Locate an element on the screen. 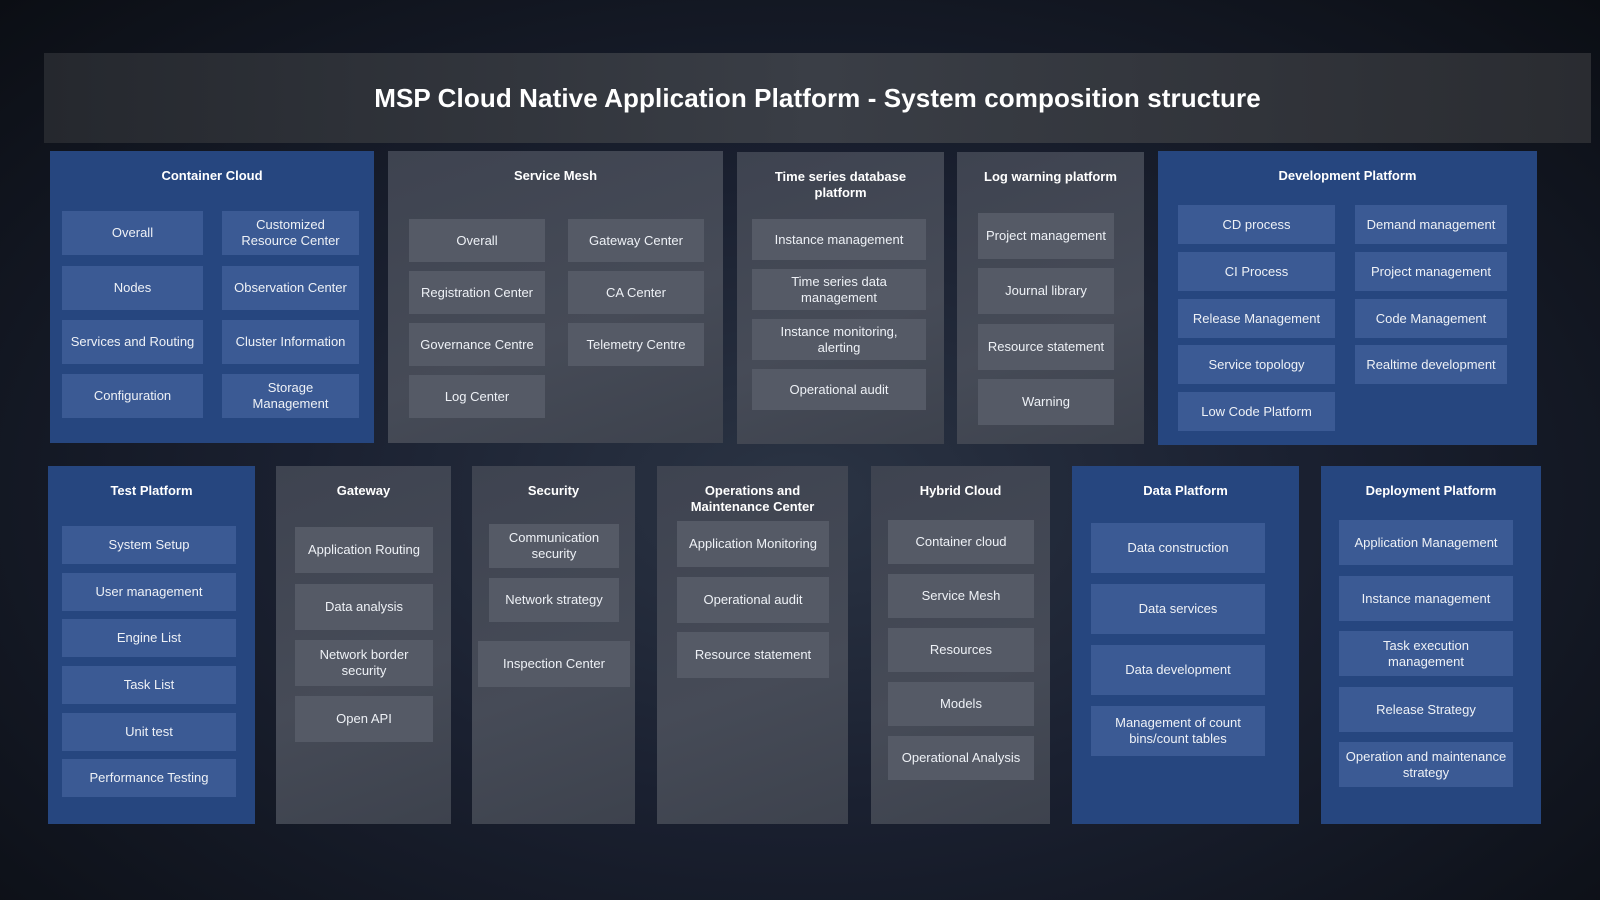 This screenshot has width=1600, height=900. module-demand-management: Demand management is located at coordinates (1431, 224).